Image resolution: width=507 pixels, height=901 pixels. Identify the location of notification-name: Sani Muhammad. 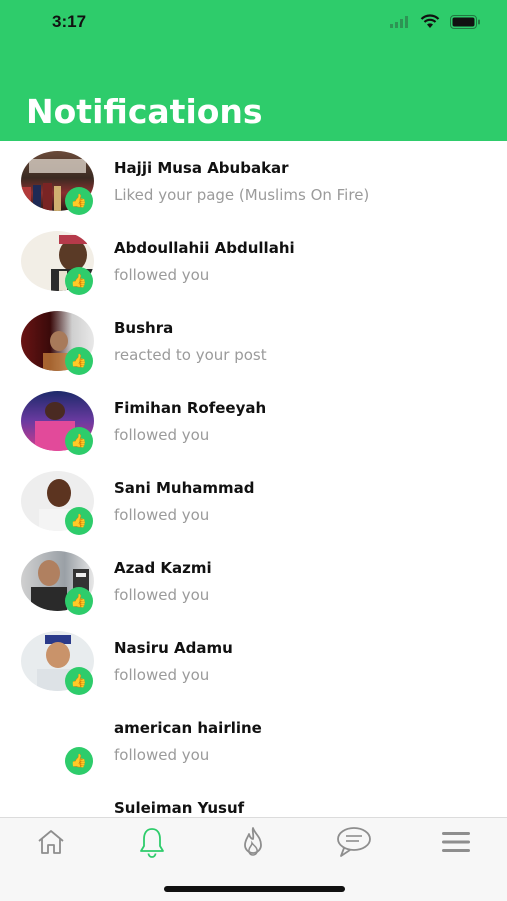
(184, 488).